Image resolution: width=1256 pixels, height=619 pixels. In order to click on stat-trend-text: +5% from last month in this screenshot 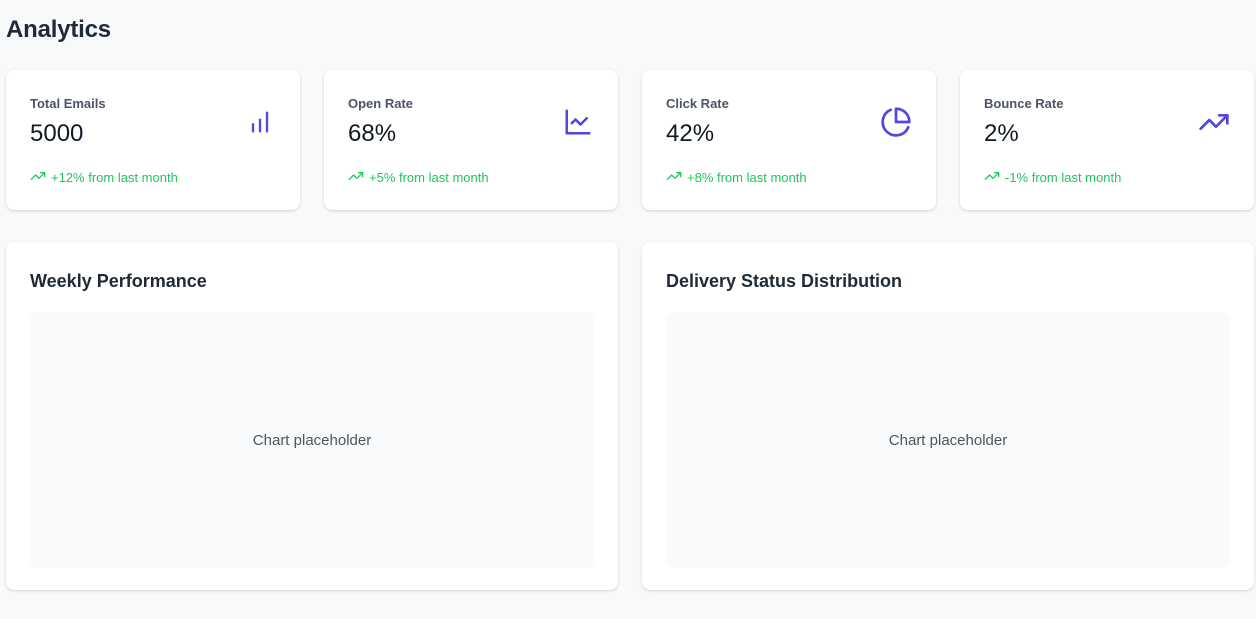, I will do `click(429, 177)`.